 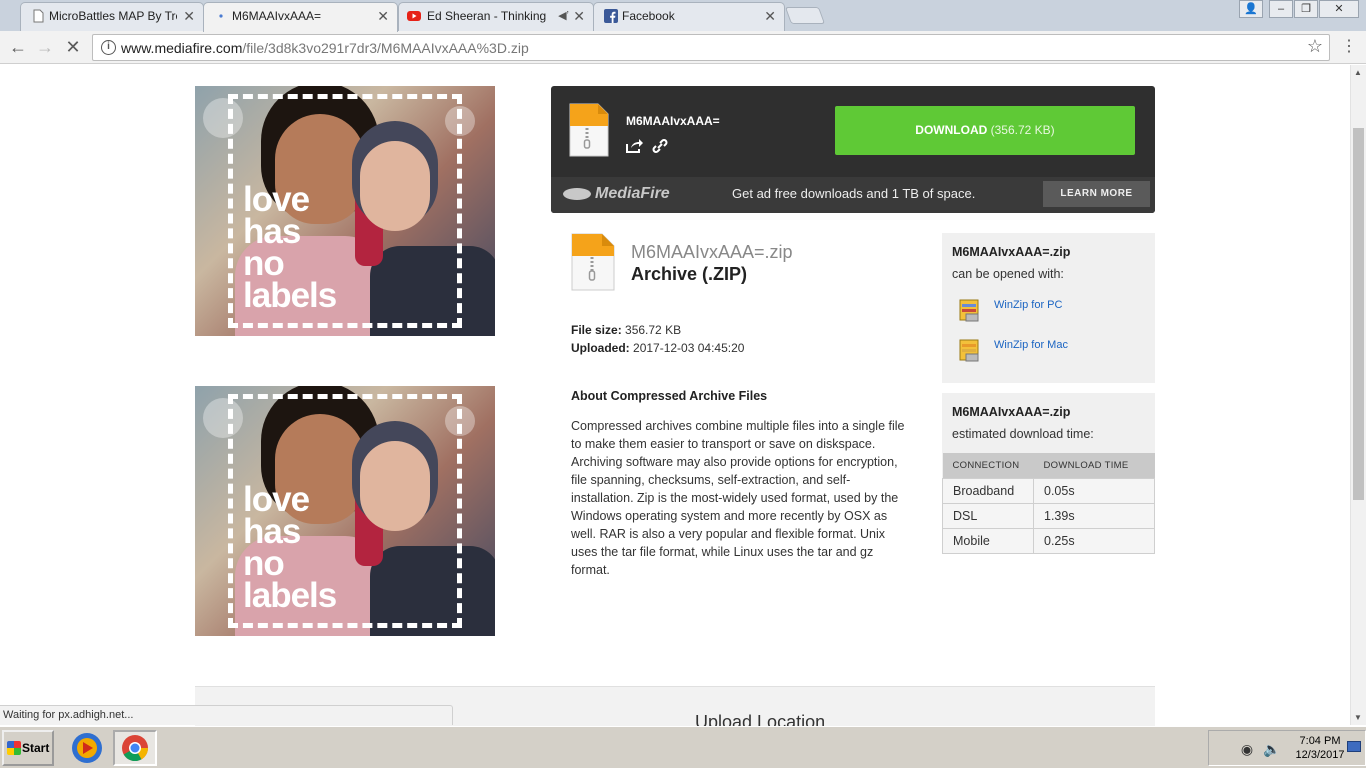 What do you see at coordinates (969, 310) in the screenshot?
I see `winzip-icon` at bounding box center [969, 310].